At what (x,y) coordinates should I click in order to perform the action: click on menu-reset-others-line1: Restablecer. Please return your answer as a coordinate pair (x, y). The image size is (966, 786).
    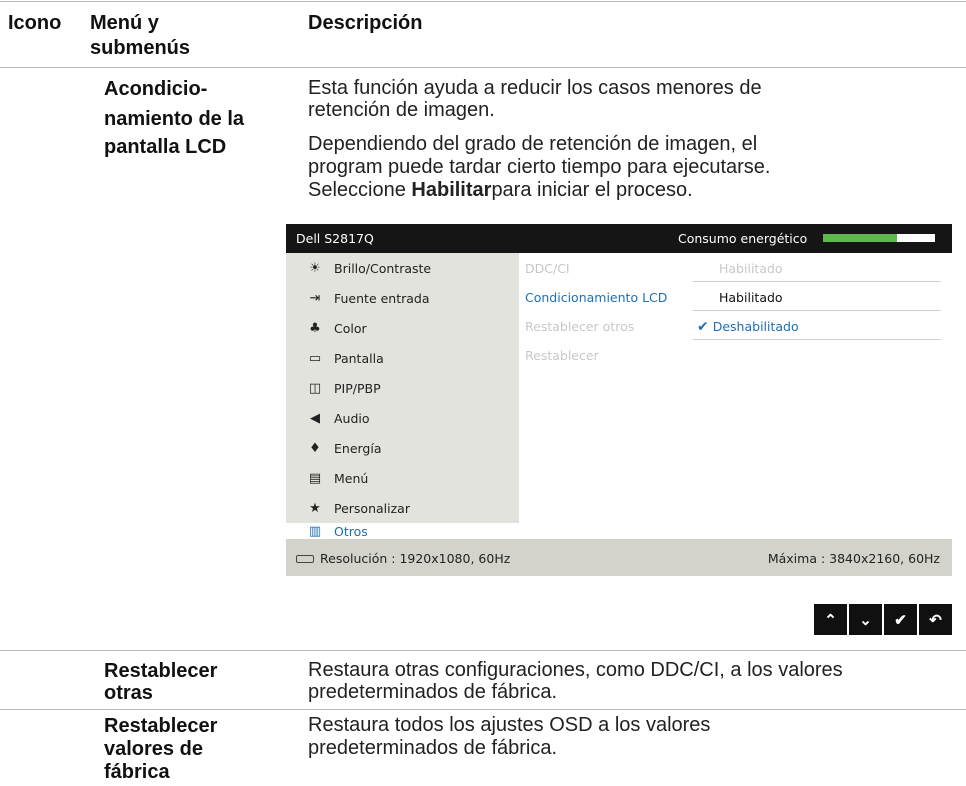
    Looking at the image, I should click on (161, 671).